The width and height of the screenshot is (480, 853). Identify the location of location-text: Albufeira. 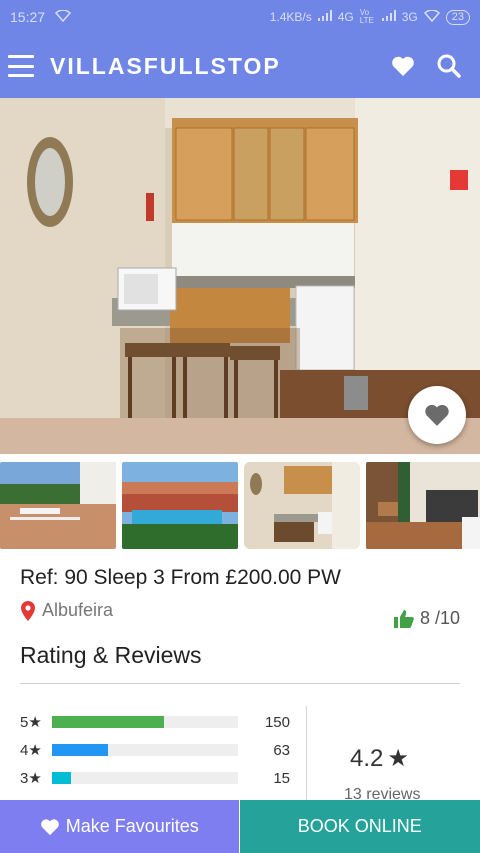
(78, 610).